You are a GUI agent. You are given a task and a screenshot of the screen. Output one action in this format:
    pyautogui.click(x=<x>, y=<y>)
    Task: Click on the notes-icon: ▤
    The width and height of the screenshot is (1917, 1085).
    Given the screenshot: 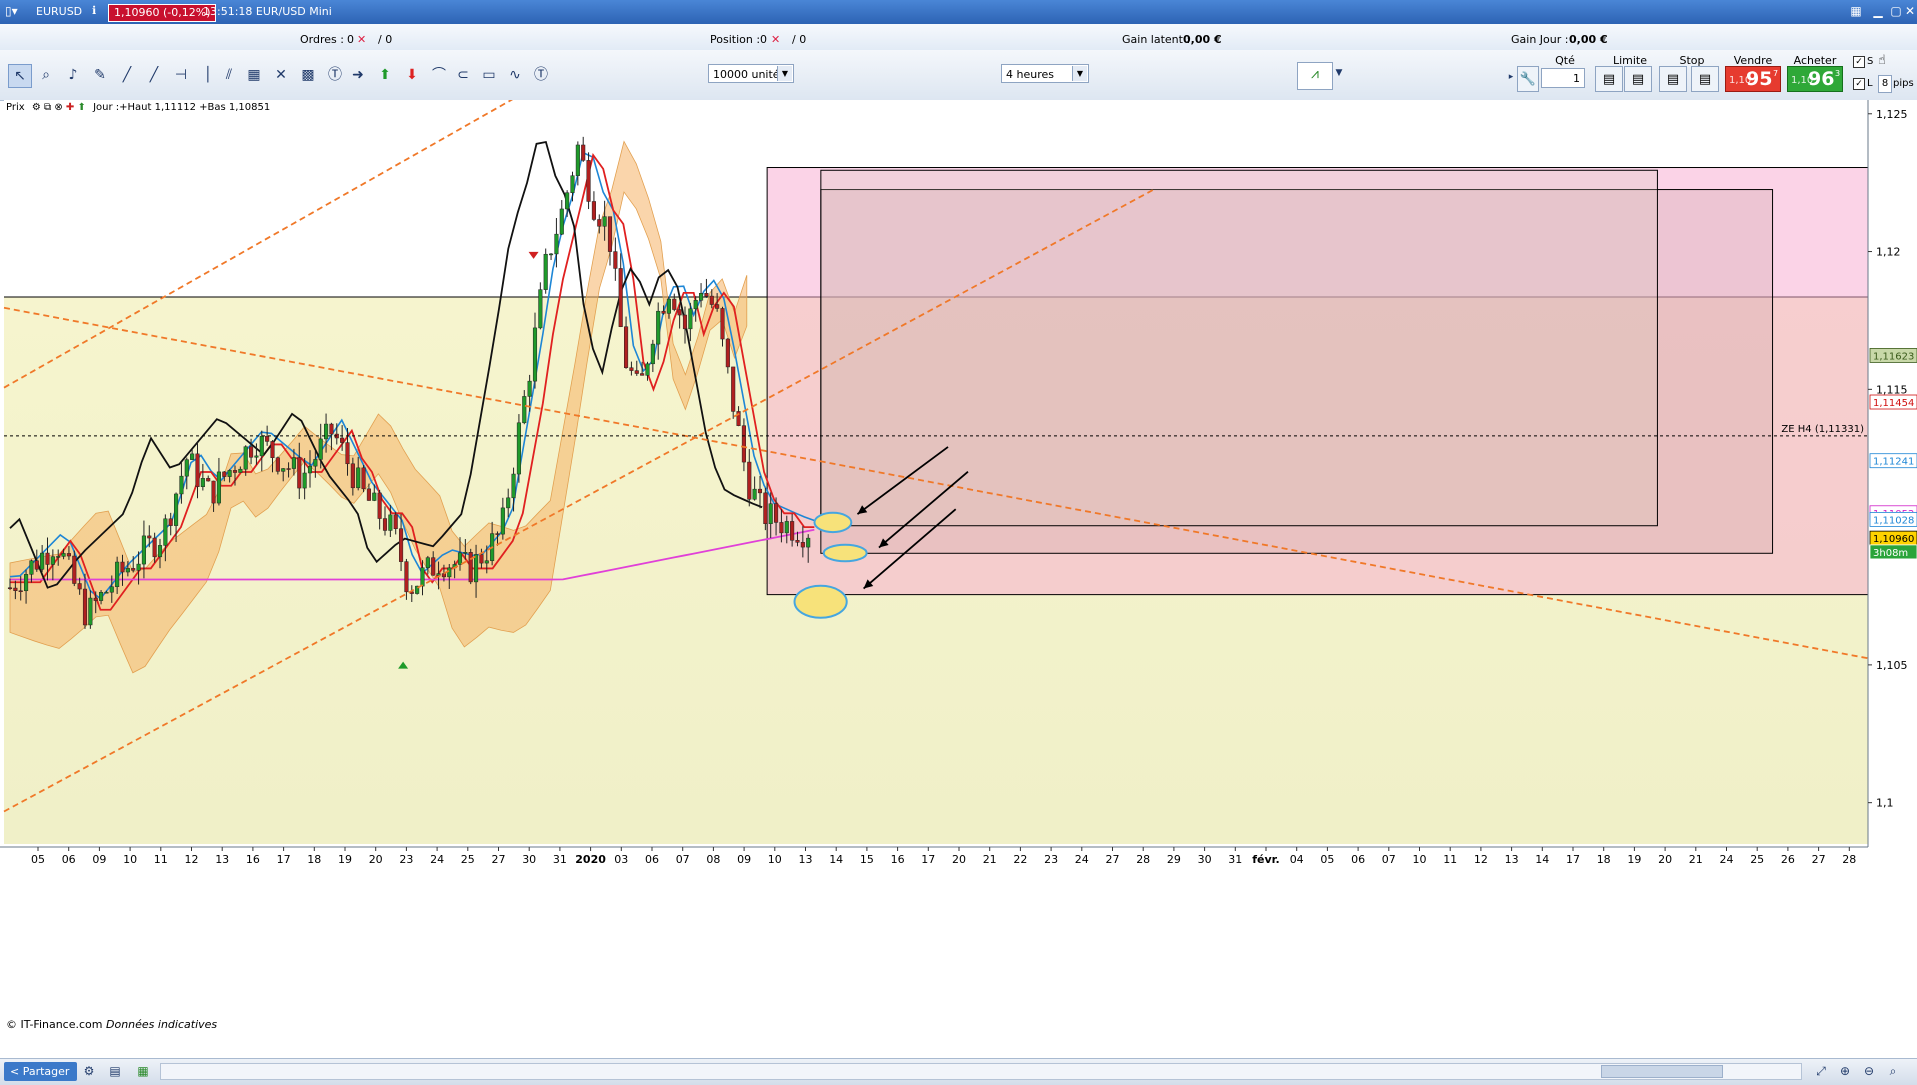 What is the action you would take?
    pyautogui.click(x=115, y=1071)
    